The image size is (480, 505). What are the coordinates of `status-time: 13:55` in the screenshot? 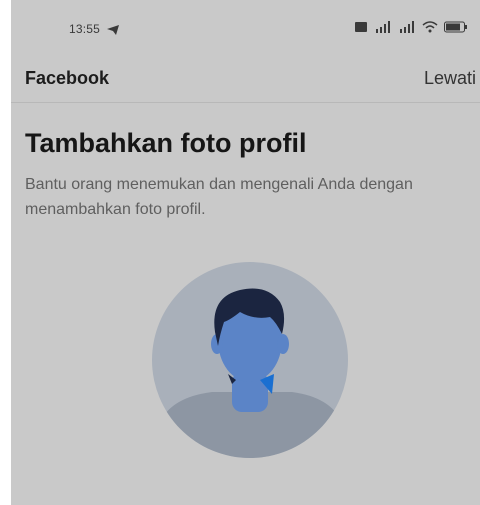 It's located at (85, 29).